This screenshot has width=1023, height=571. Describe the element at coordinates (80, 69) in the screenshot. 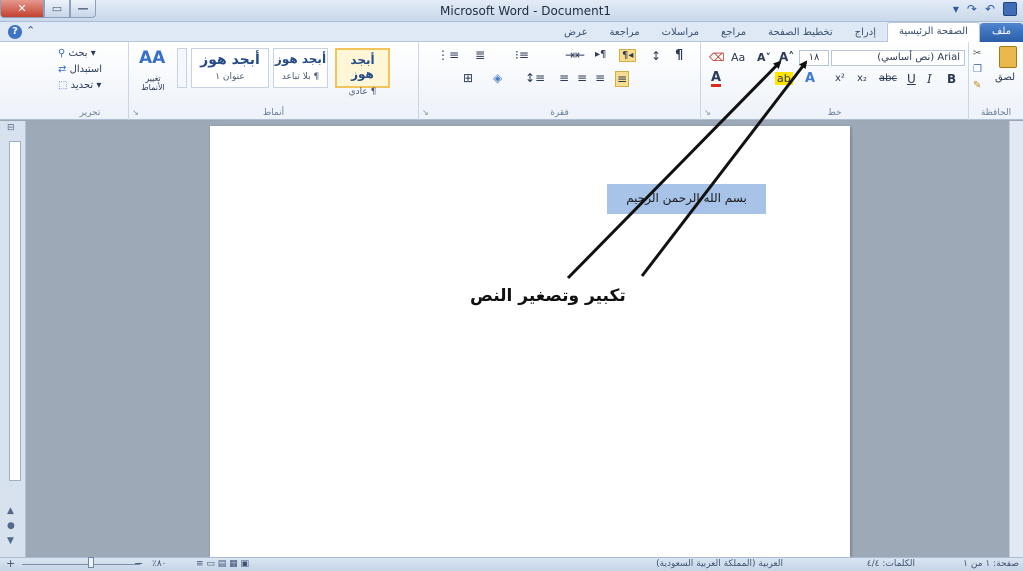

I see `replace-button: استبدال ⇄` at that location.